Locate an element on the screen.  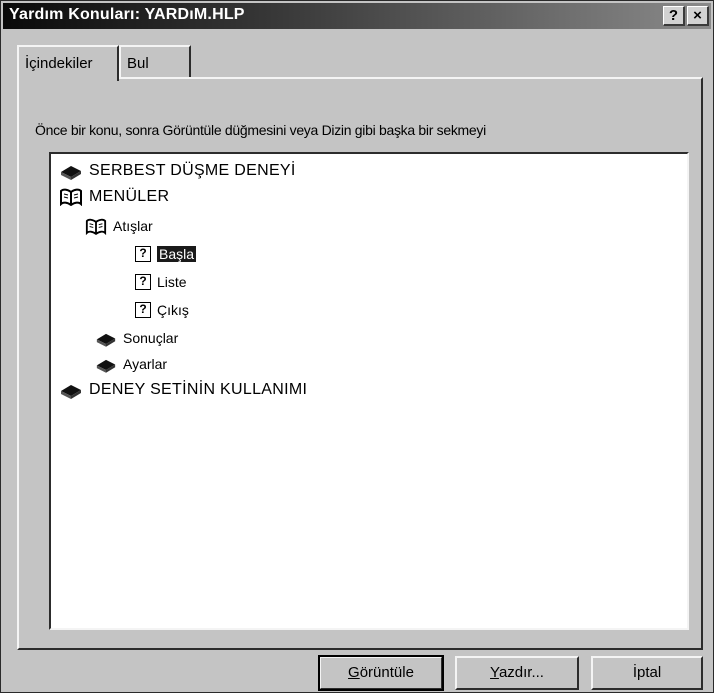
tree-item-atislar: Atışlar is located at coordinates (119, 226).